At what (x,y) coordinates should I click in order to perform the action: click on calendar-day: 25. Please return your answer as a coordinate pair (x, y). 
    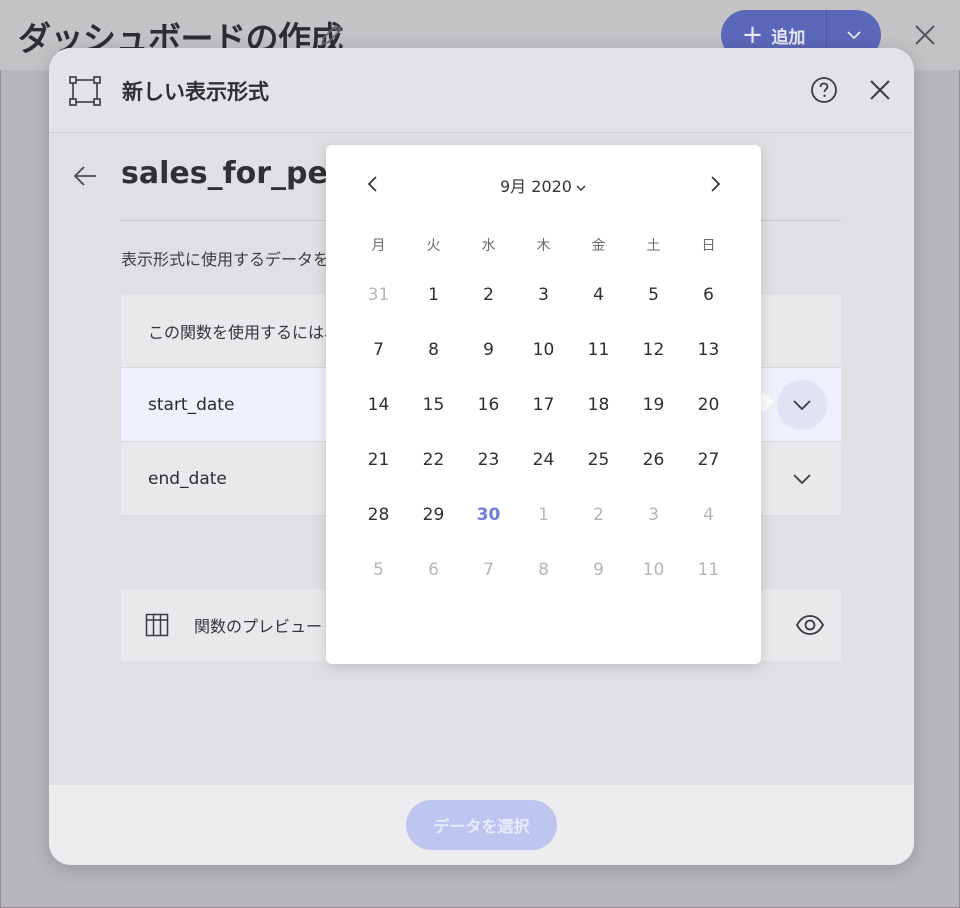
    Looking at the image, I should click on (598, 459).